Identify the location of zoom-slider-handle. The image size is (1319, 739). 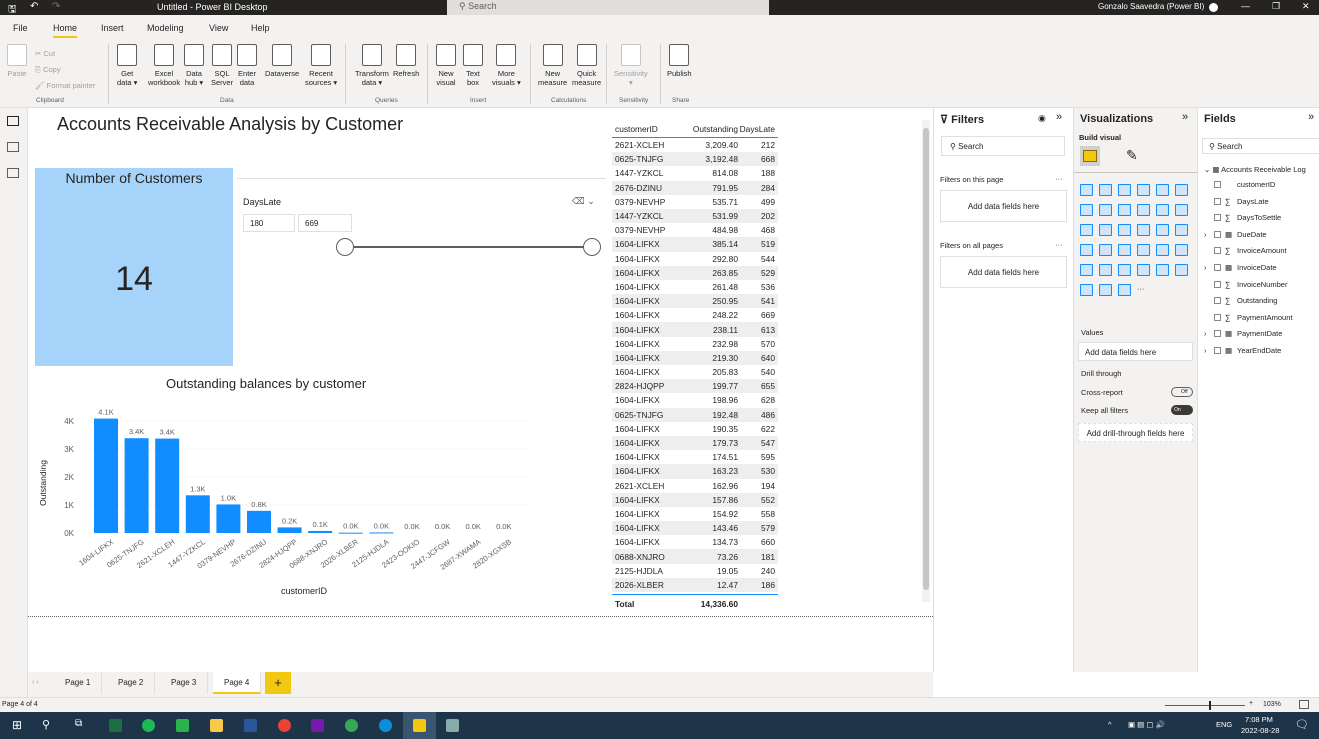
(1210, 705).